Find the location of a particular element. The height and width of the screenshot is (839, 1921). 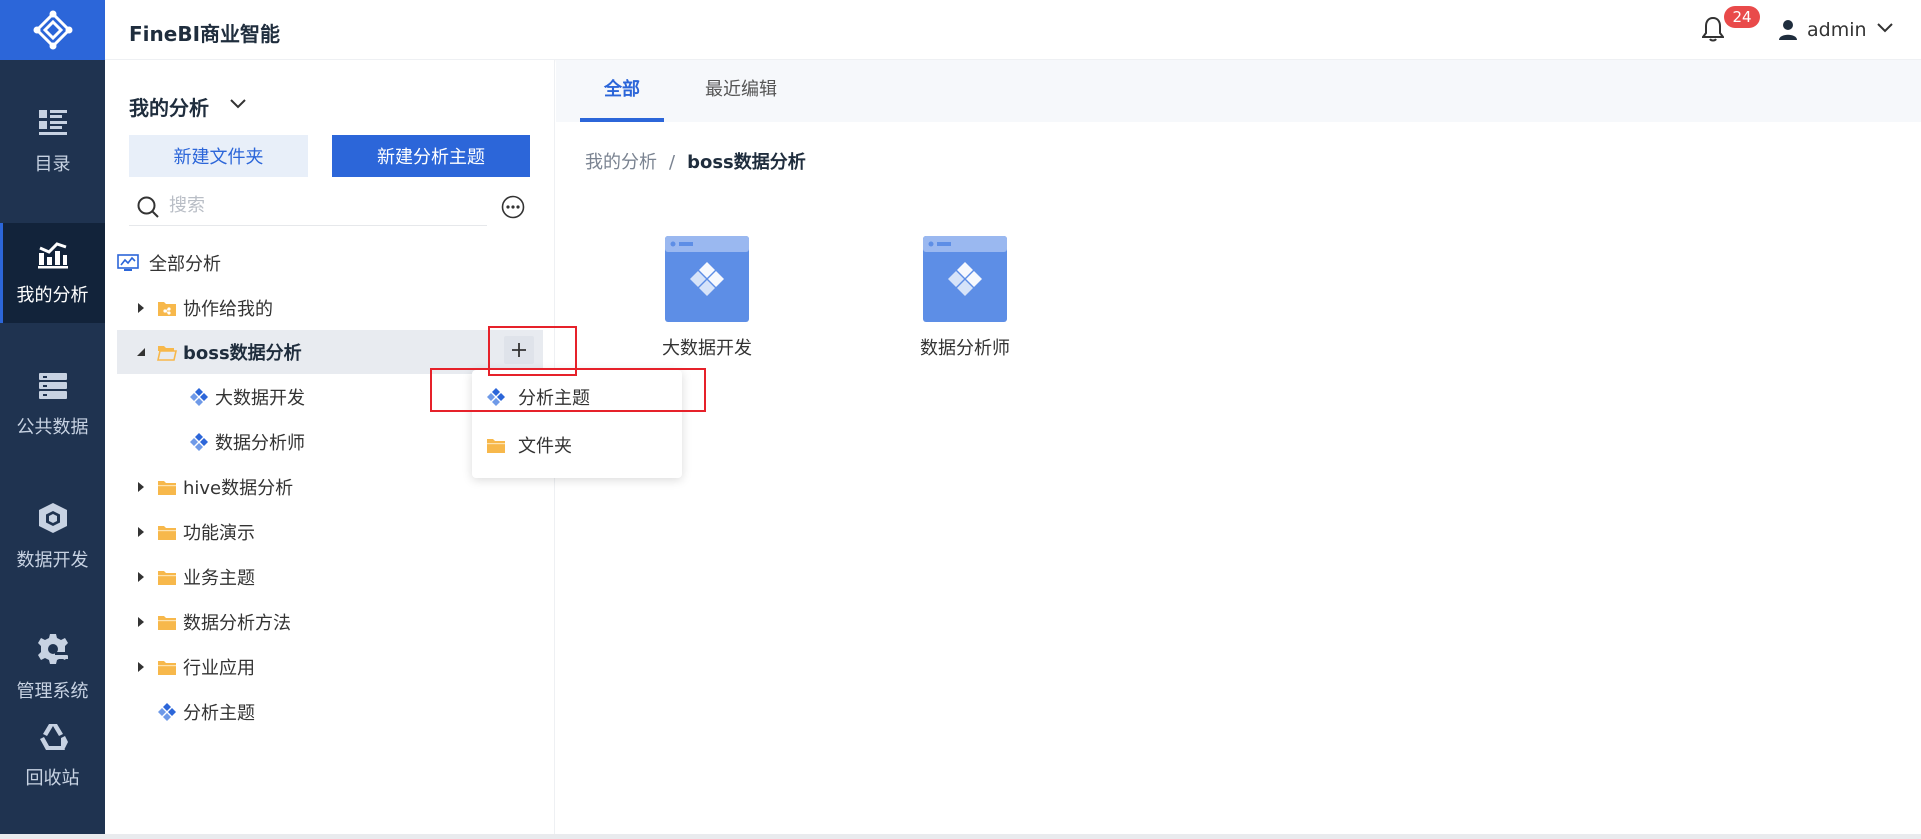

tree-item-label: 功能演示 is located at coordinates (219, 533).